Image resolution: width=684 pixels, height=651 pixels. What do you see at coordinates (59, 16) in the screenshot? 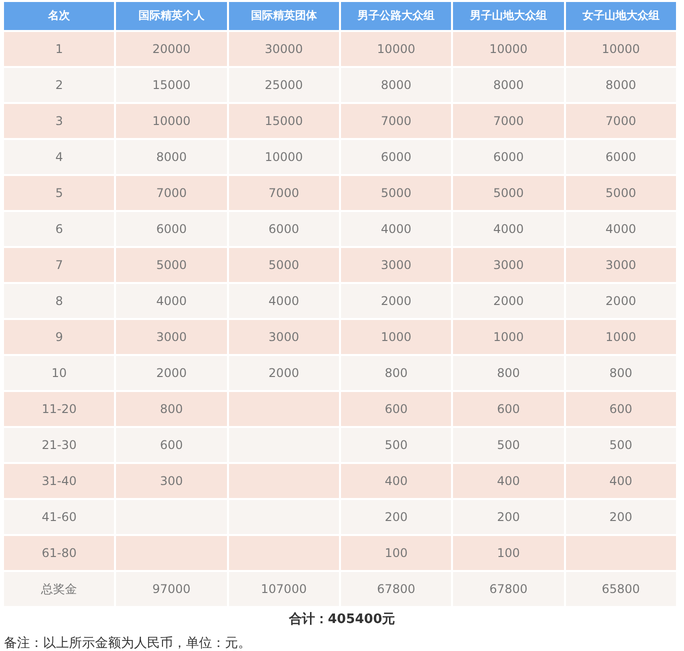
I see `column-header: 名次` at bounding box center [59, 16].